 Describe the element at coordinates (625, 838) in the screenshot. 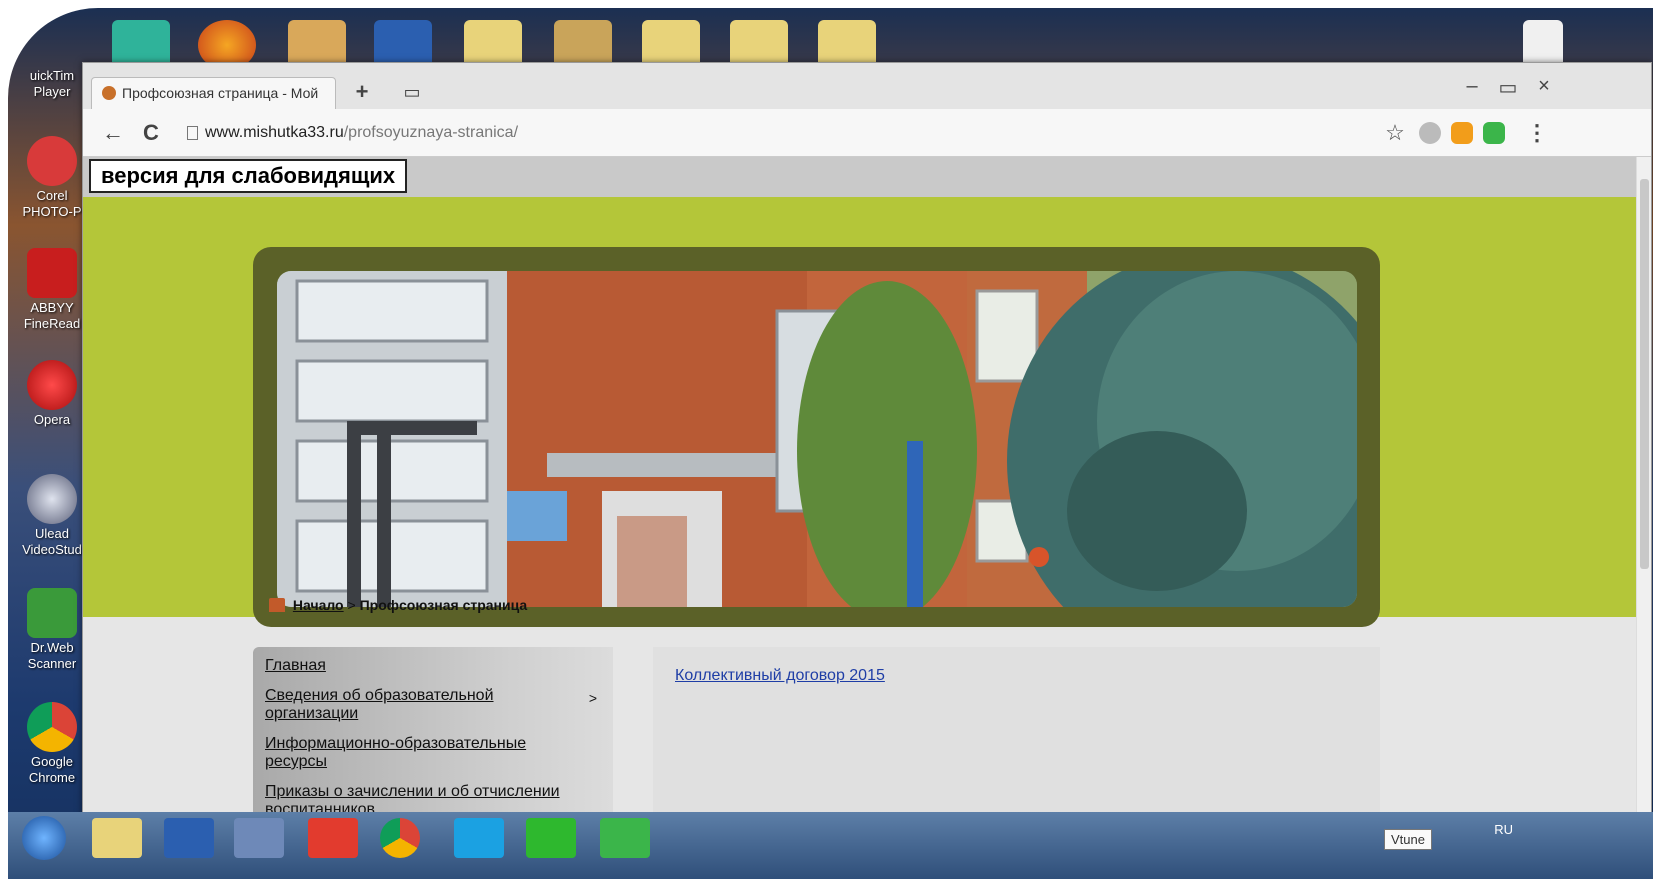

I see `upload-taskbar-icon` at that location.